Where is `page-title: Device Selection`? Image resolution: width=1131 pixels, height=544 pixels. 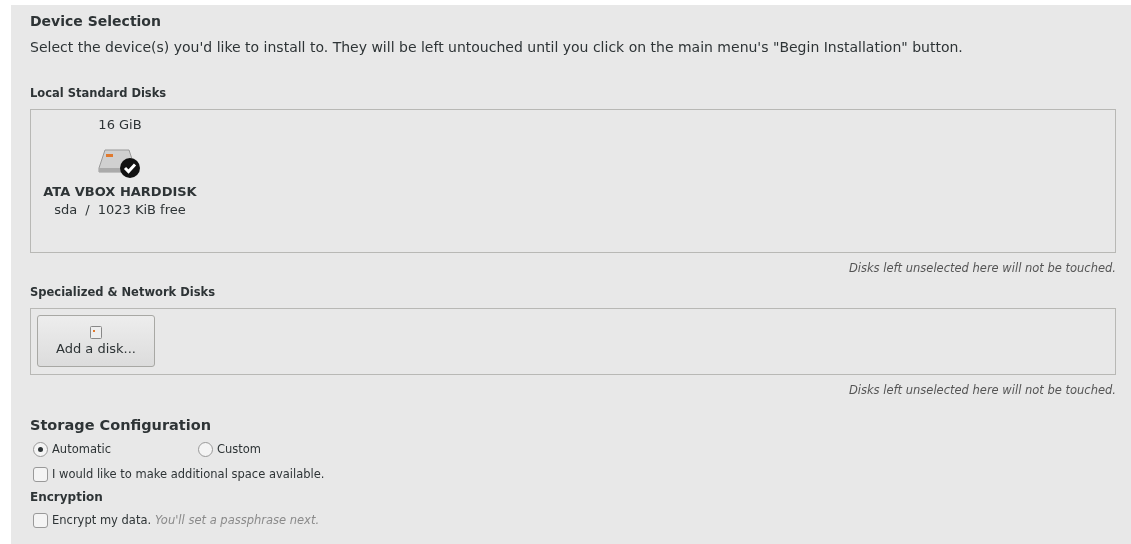 page-title: Device Selection is located at coordinates (95, 21).